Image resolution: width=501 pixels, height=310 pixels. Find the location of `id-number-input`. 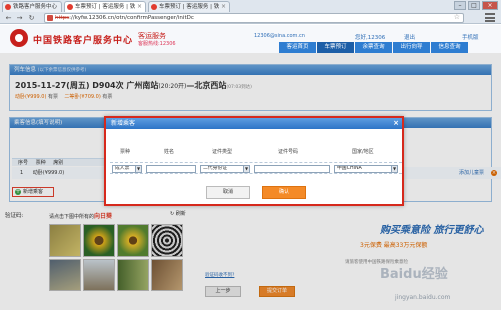

id-number-input is located at coordinates (292, 169).